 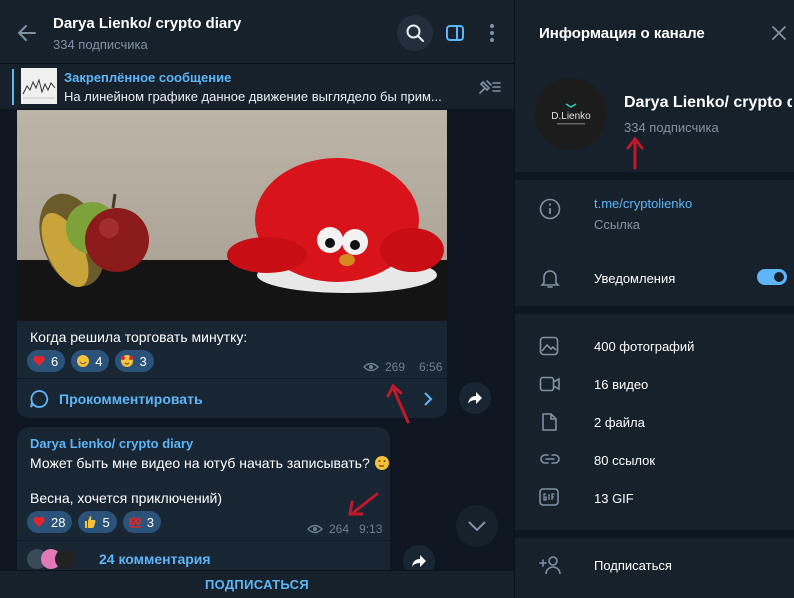 I want to click on toggle-sidebar-button, so click(x=455, y=33).